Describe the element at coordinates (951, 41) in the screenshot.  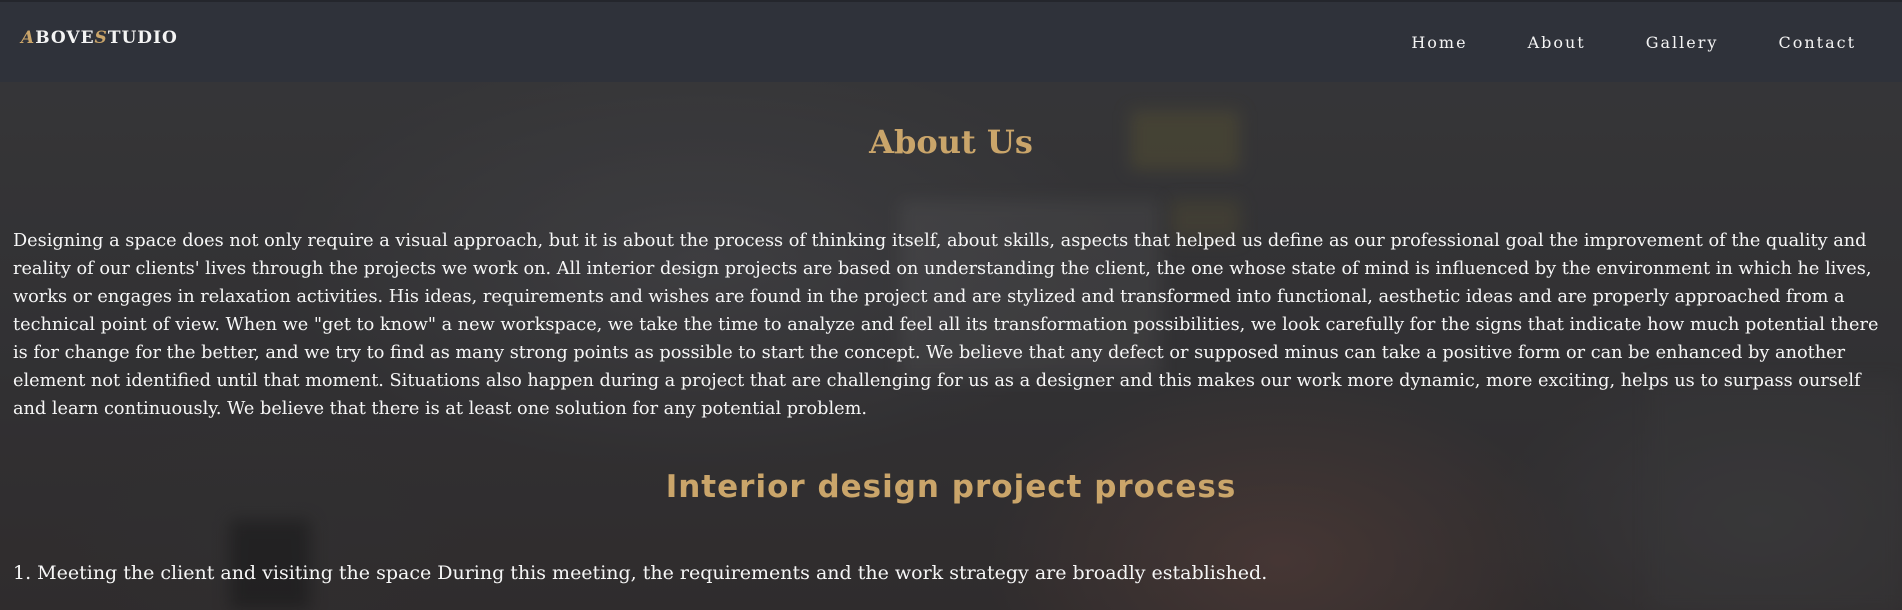
I see `top-navbar: ABOVESTUDIO Home About Gallery Contact` at that location.